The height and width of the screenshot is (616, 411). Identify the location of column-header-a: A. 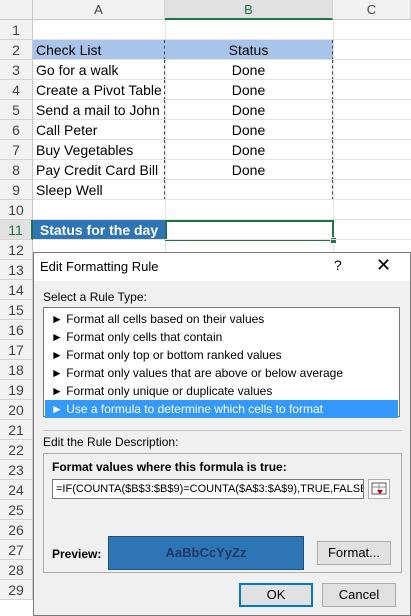
(99, 10).